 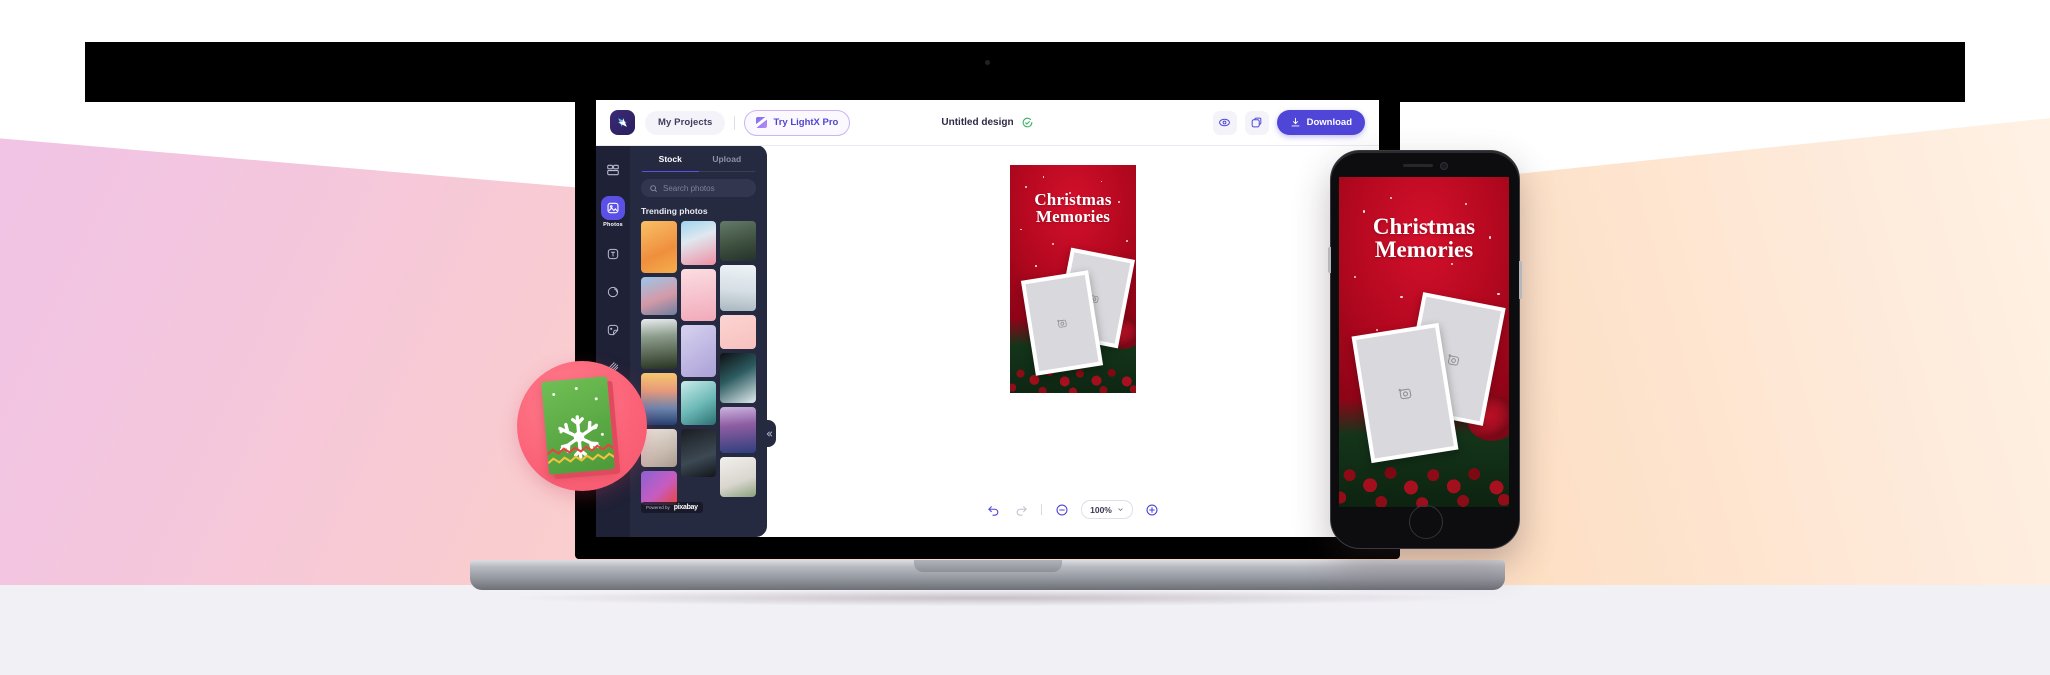 I want to click on text-t-icon, so click(x=613, y=254).